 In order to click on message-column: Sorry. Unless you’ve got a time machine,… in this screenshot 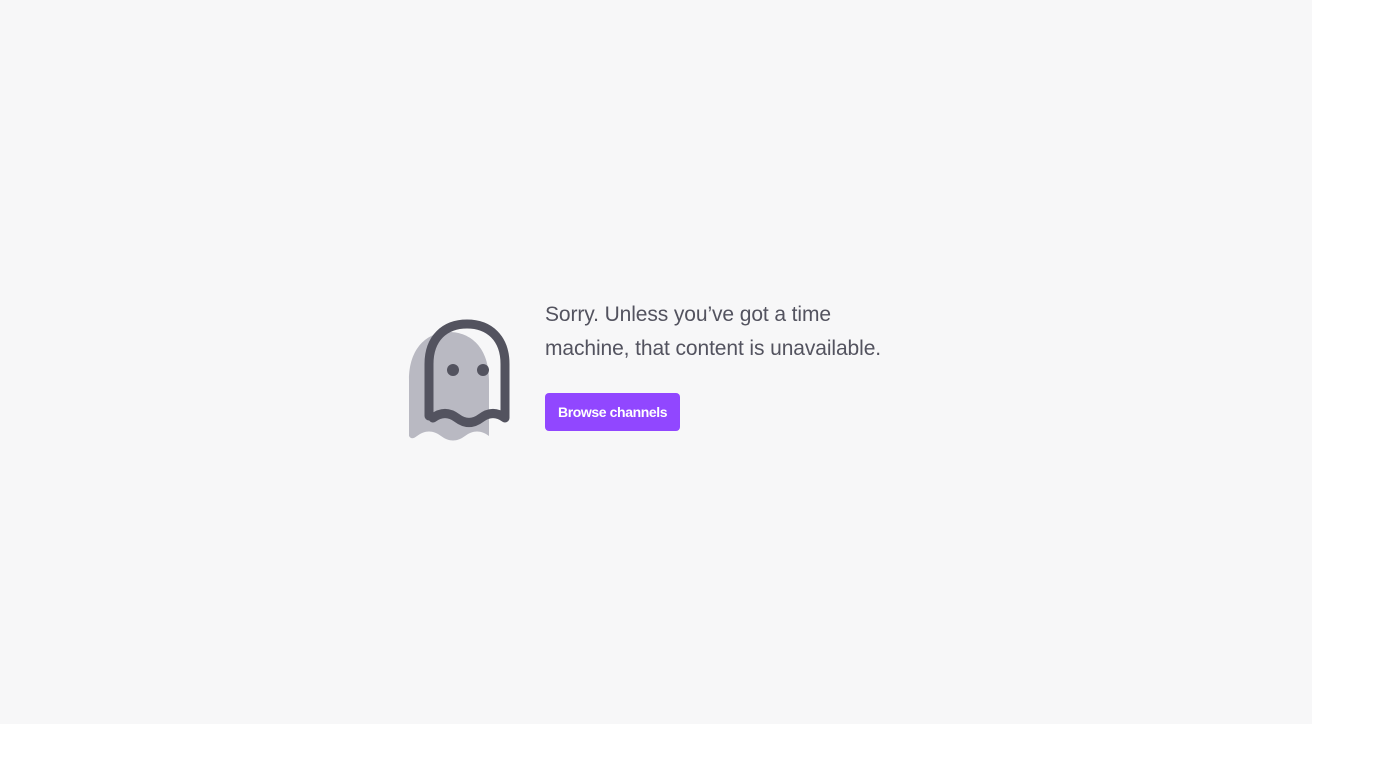, I will do `click(715, 364)`.